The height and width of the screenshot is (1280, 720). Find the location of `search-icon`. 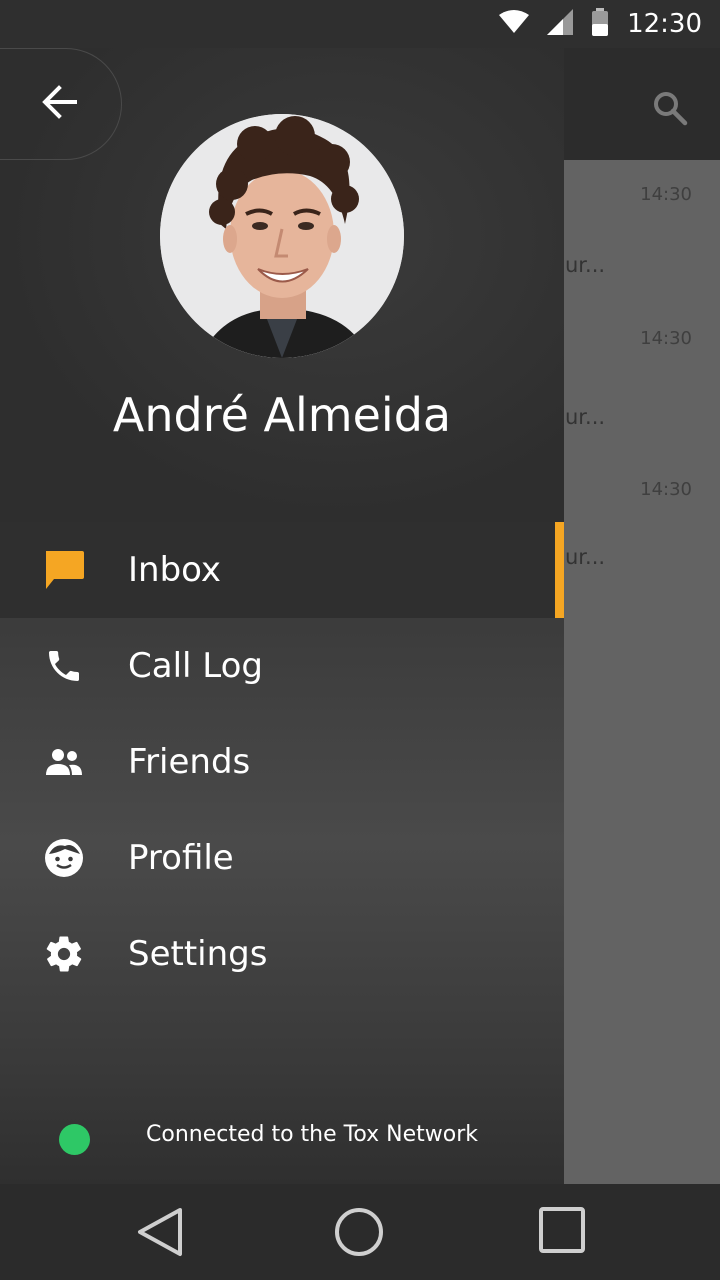

search-icon is located at coordinates (670, 110).